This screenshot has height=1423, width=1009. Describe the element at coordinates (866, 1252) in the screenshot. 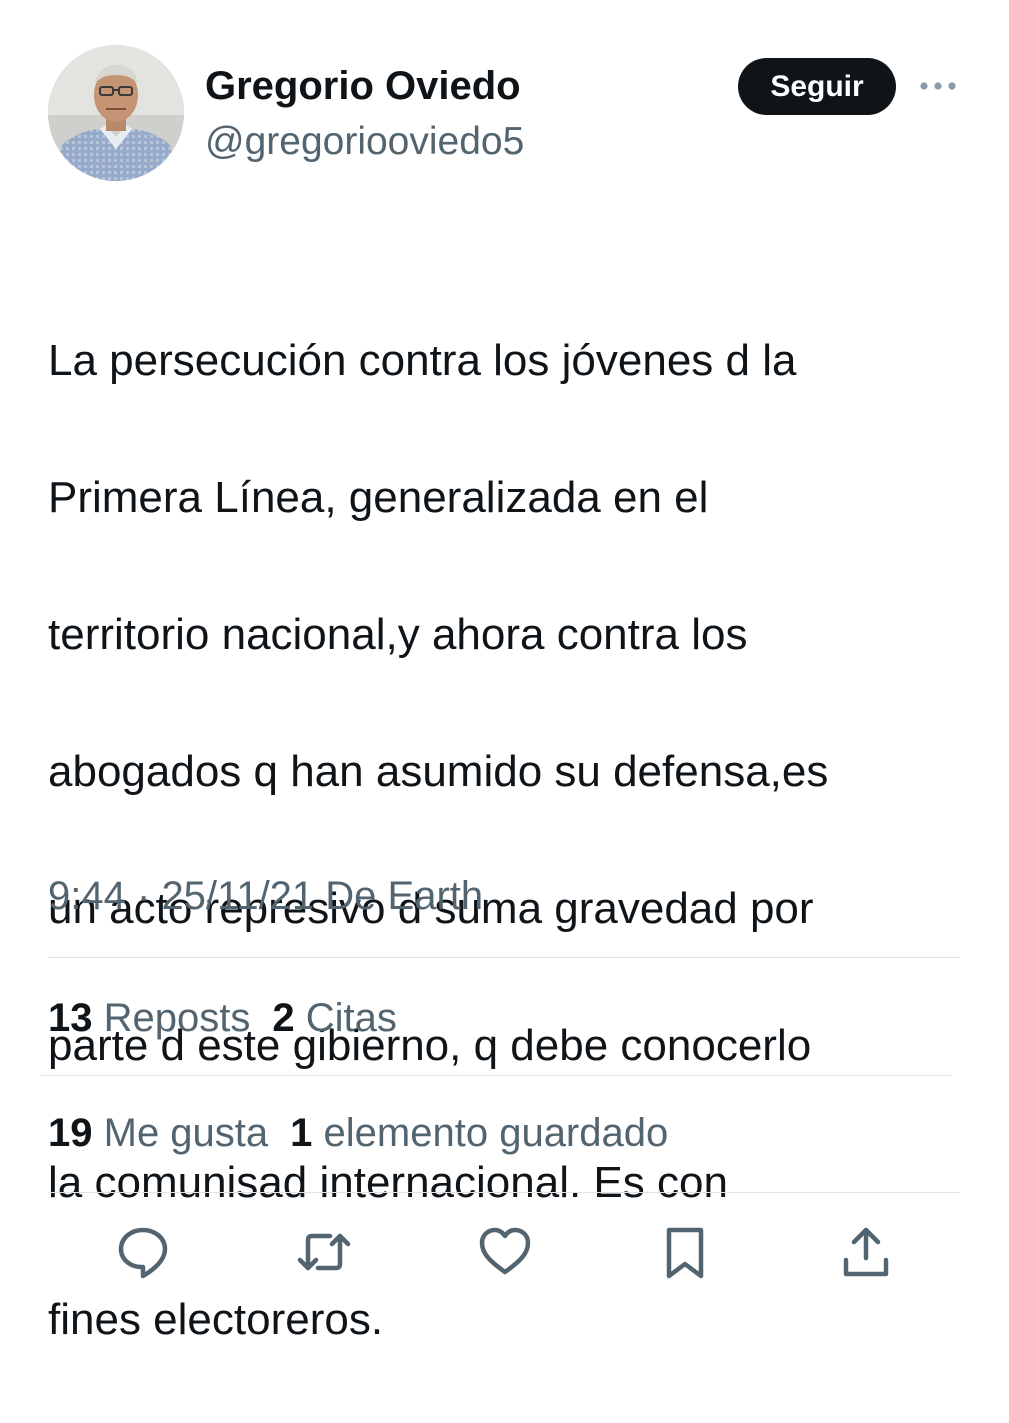

I see `share-icon` at that location.